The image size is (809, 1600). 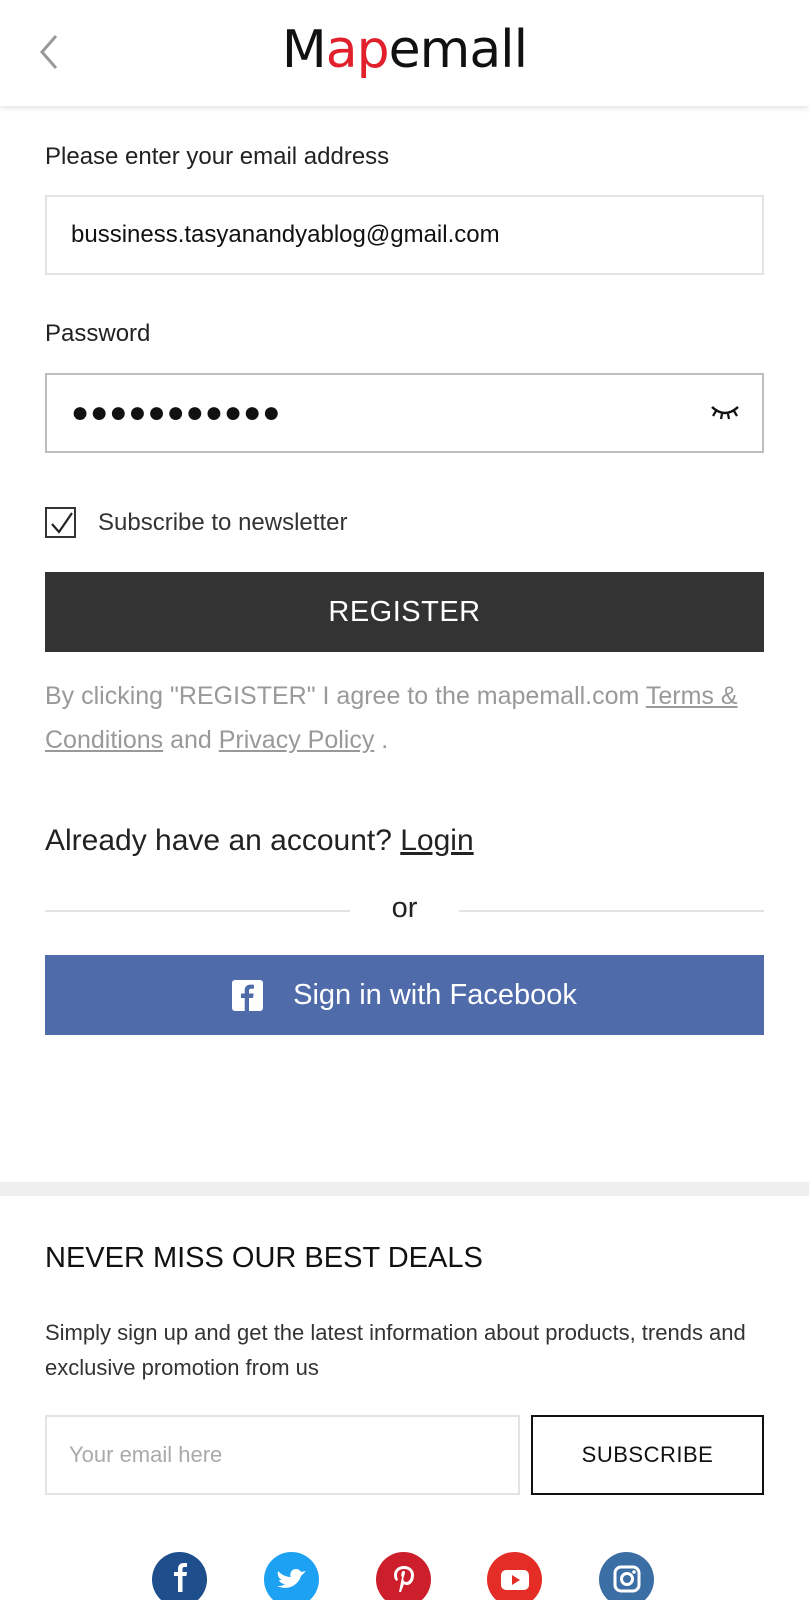 I want to click on login-prompt: Already have an account? Login, so click(x=259, y=841).